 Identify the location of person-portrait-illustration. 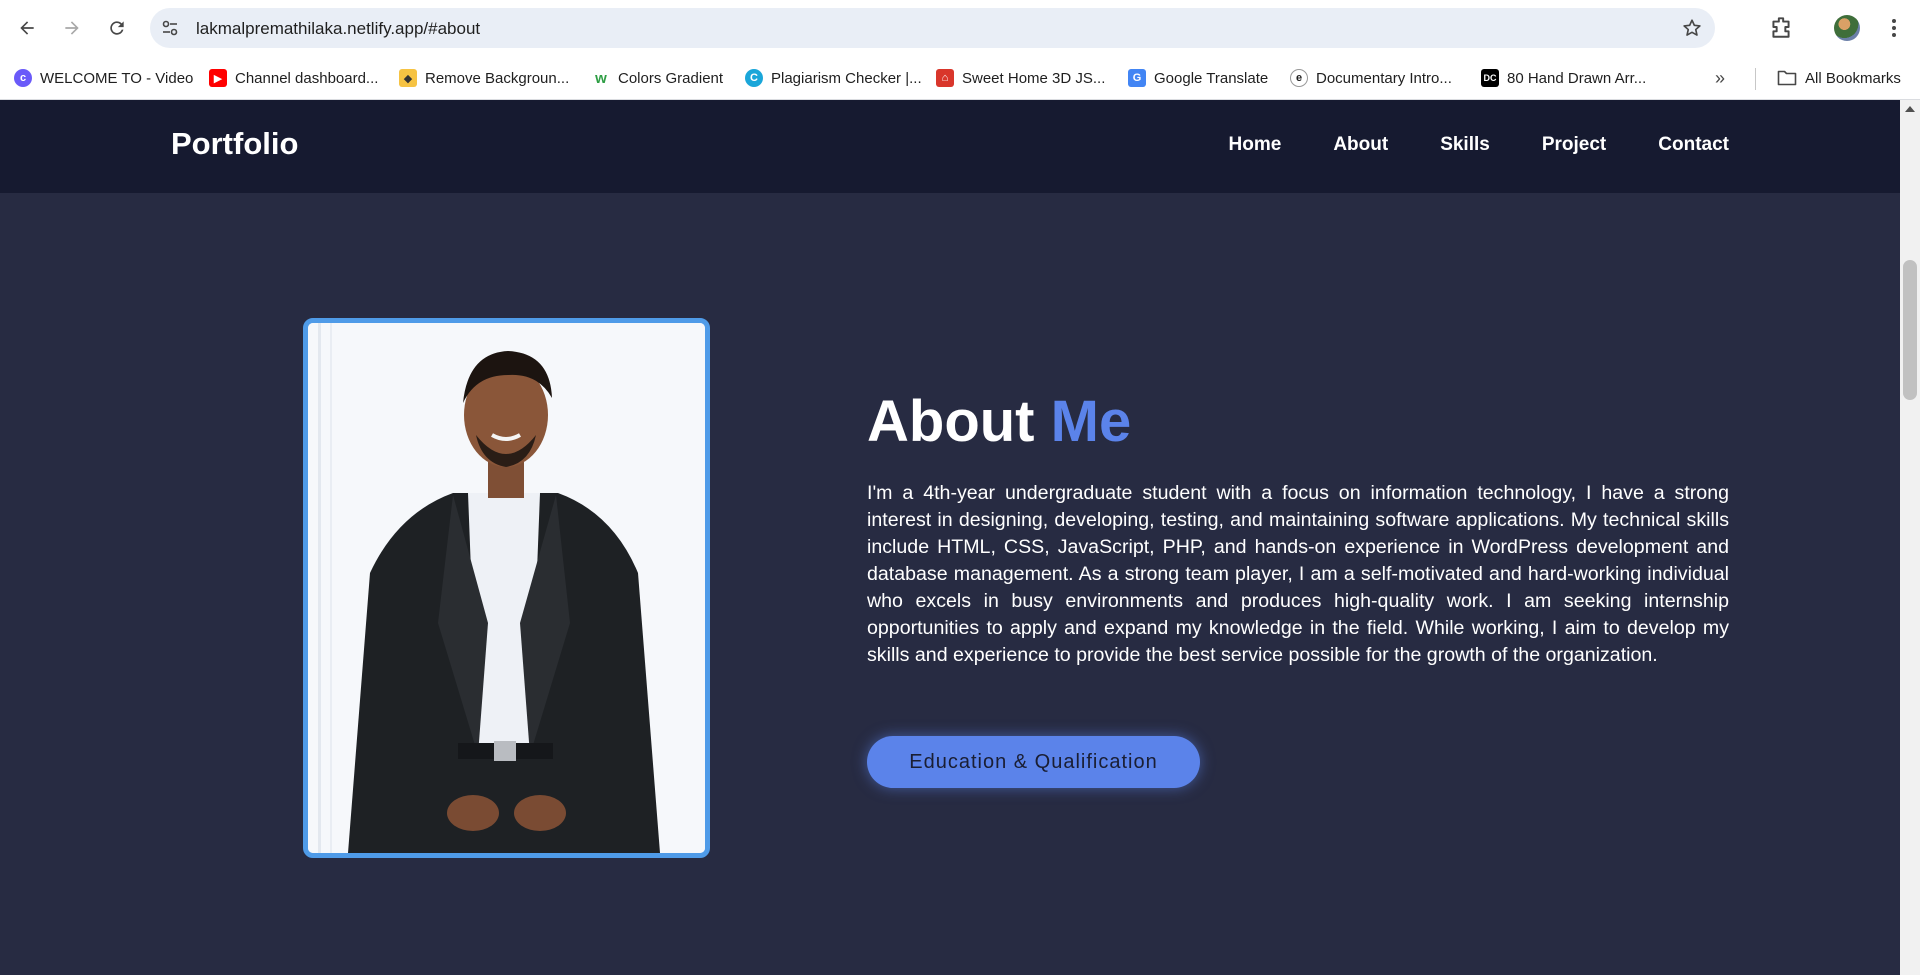
(506, 588).